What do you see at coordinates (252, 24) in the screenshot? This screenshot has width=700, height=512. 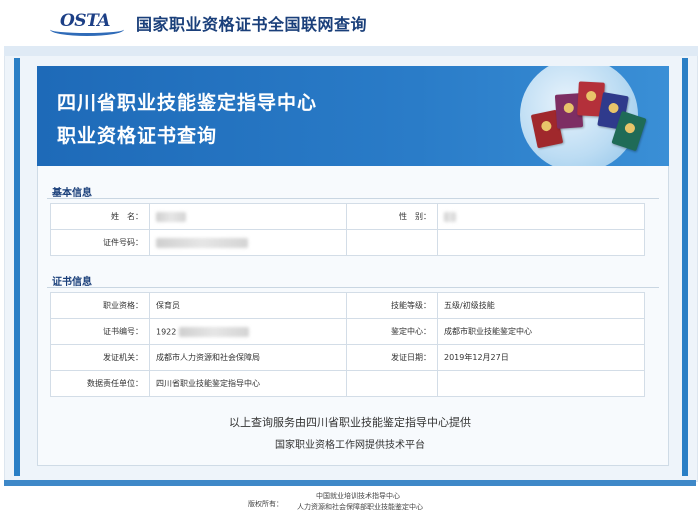 I see `site-title: 国家职业资格证书全国联网查询` at bounding box center [252, 24].